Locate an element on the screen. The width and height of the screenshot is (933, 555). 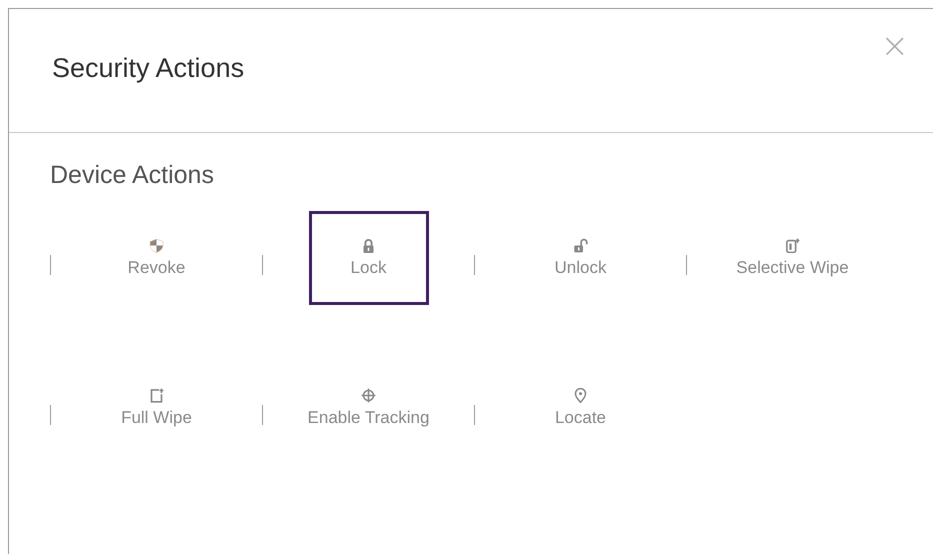
action-button: Unlock is located at coordinates (580, 258).